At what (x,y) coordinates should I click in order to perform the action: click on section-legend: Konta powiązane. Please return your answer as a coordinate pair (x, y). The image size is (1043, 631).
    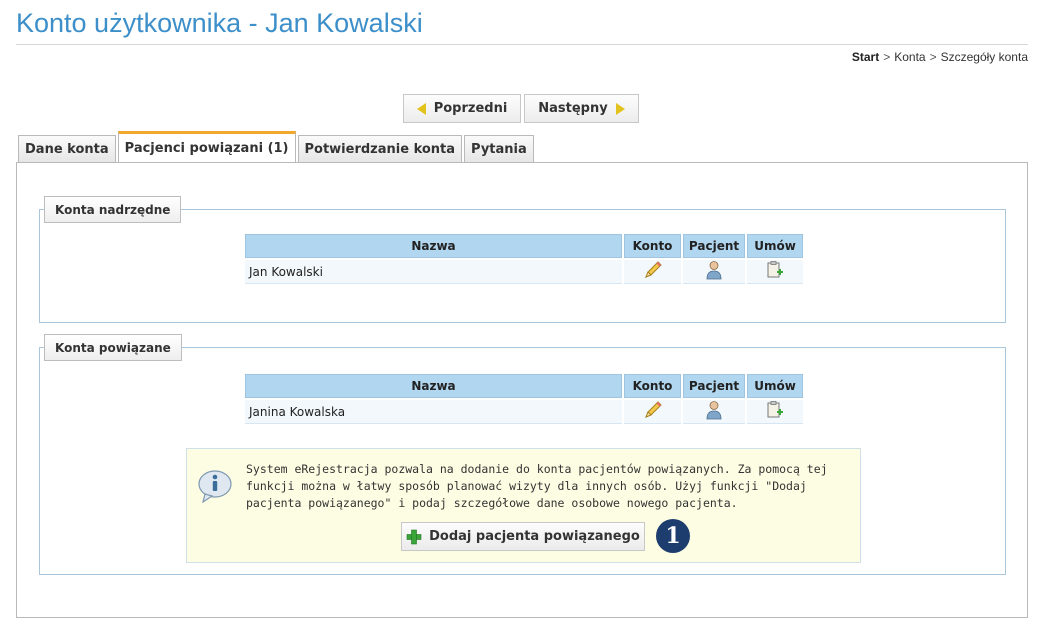
    Looking at the image, I should click on (113, 347).